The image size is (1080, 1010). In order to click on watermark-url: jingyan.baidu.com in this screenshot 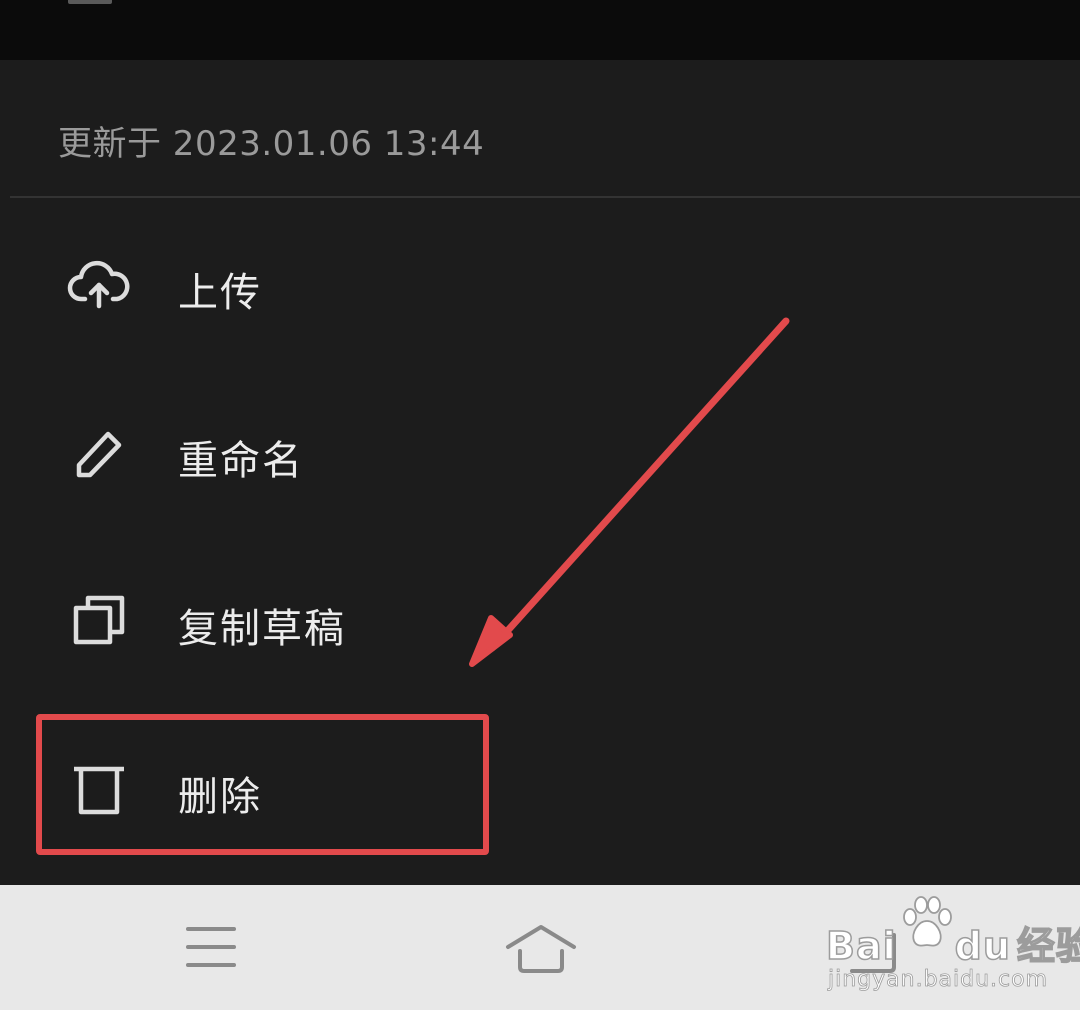, I will do `click(938, 980)`.